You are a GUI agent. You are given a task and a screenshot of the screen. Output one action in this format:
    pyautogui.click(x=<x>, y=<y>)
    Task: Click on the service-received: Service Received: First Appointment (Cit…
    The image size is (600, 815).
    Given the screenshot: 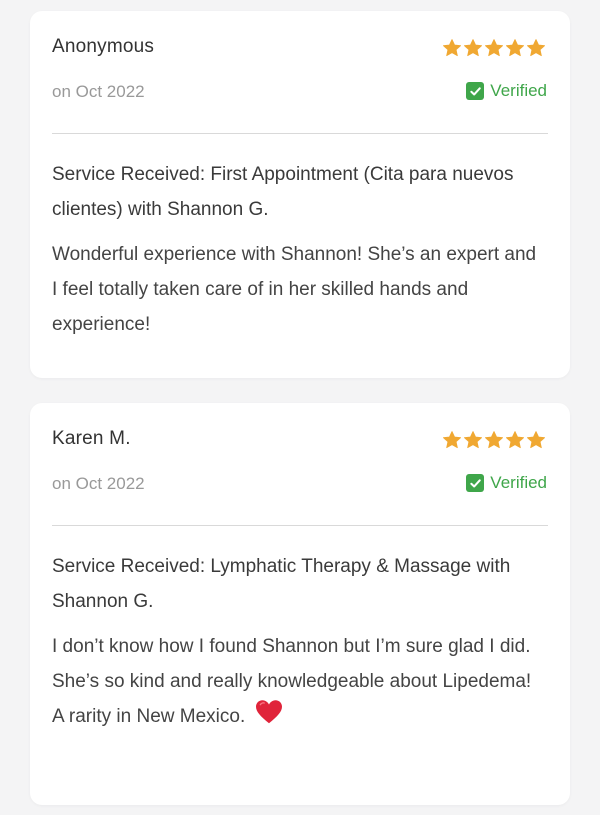 What is the action you would take?
    pyautogui.click(x=283, y=192)
    